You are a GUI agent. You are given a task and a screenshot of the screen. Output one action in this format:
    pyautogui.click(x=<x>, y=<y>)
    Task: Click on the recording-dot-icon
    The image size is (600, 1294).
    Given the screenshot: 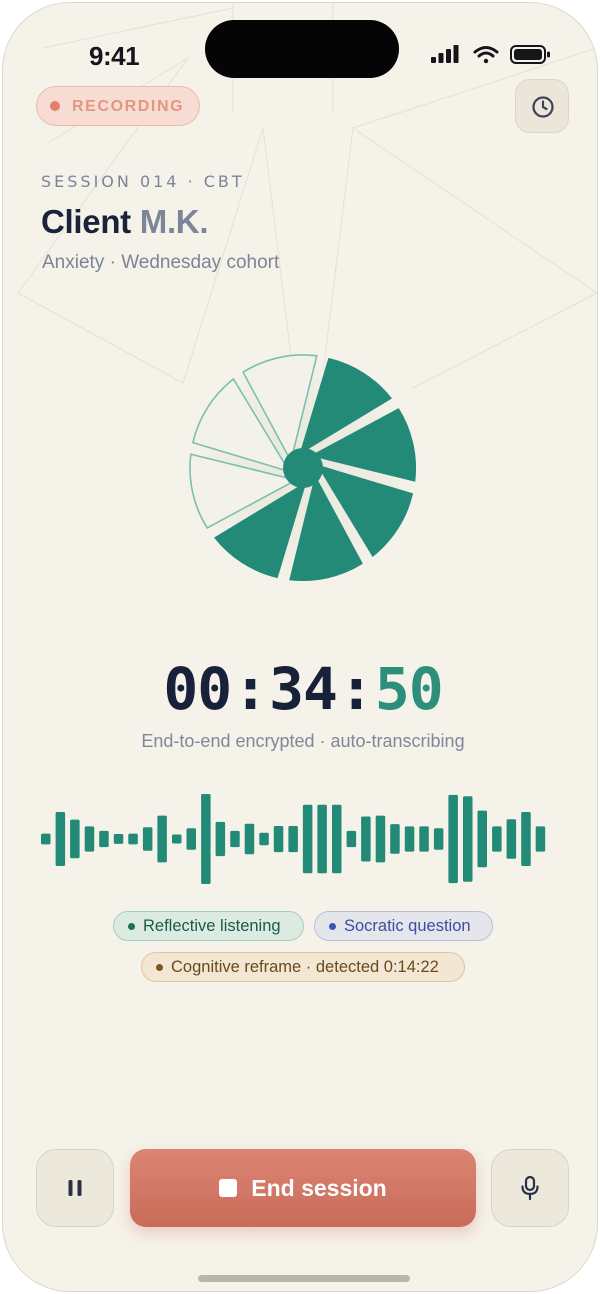 What is the action you would take?
    pyautogui.click(x=55, y=106)
    